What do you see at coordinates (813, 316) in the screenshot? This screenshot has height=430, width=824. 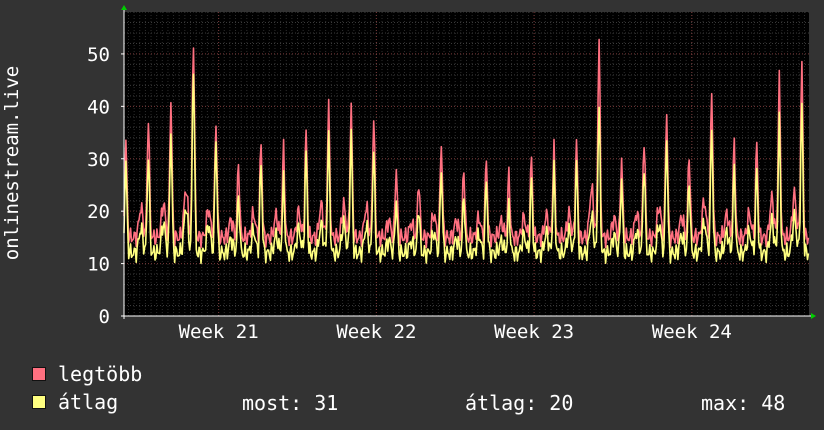 I see `x-axis-arrow` at bounding box center [813, 316].